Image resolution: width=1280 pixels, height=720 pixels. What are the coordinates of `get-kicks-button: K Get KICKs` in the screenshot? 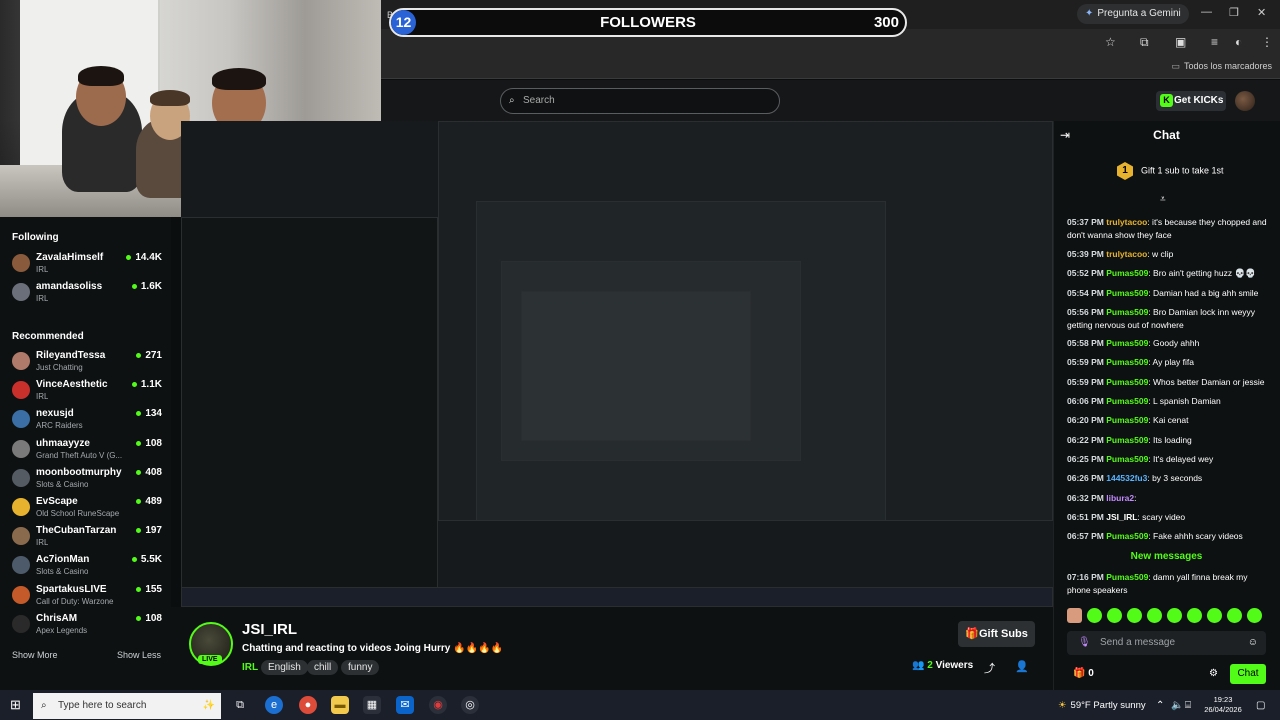 It's located at (1191, 101).